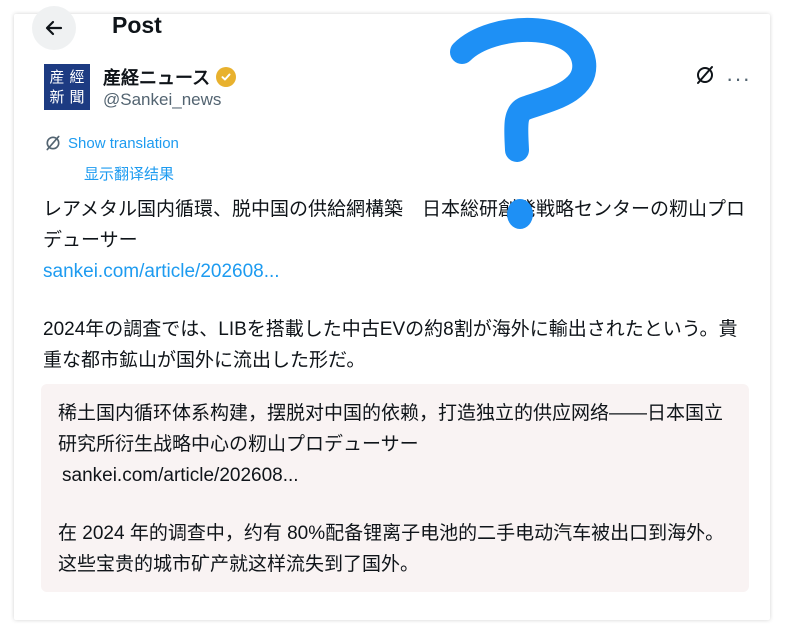 The width and height of the screenshot is (787, 634). What do you see at coordinates (129, 173) in the screenshot?
I see `translation-result-label: 显示翻译结果` at bounding box center [129, 173].